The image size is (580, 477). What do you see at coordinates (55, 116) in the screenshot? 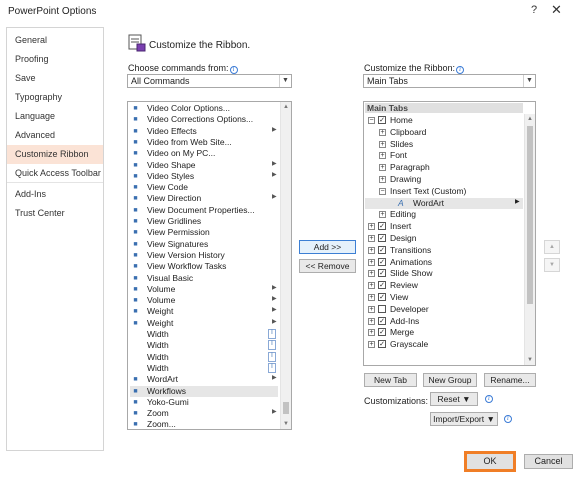
I see `nav-item-language: Language` at bounding box center [55, 116].